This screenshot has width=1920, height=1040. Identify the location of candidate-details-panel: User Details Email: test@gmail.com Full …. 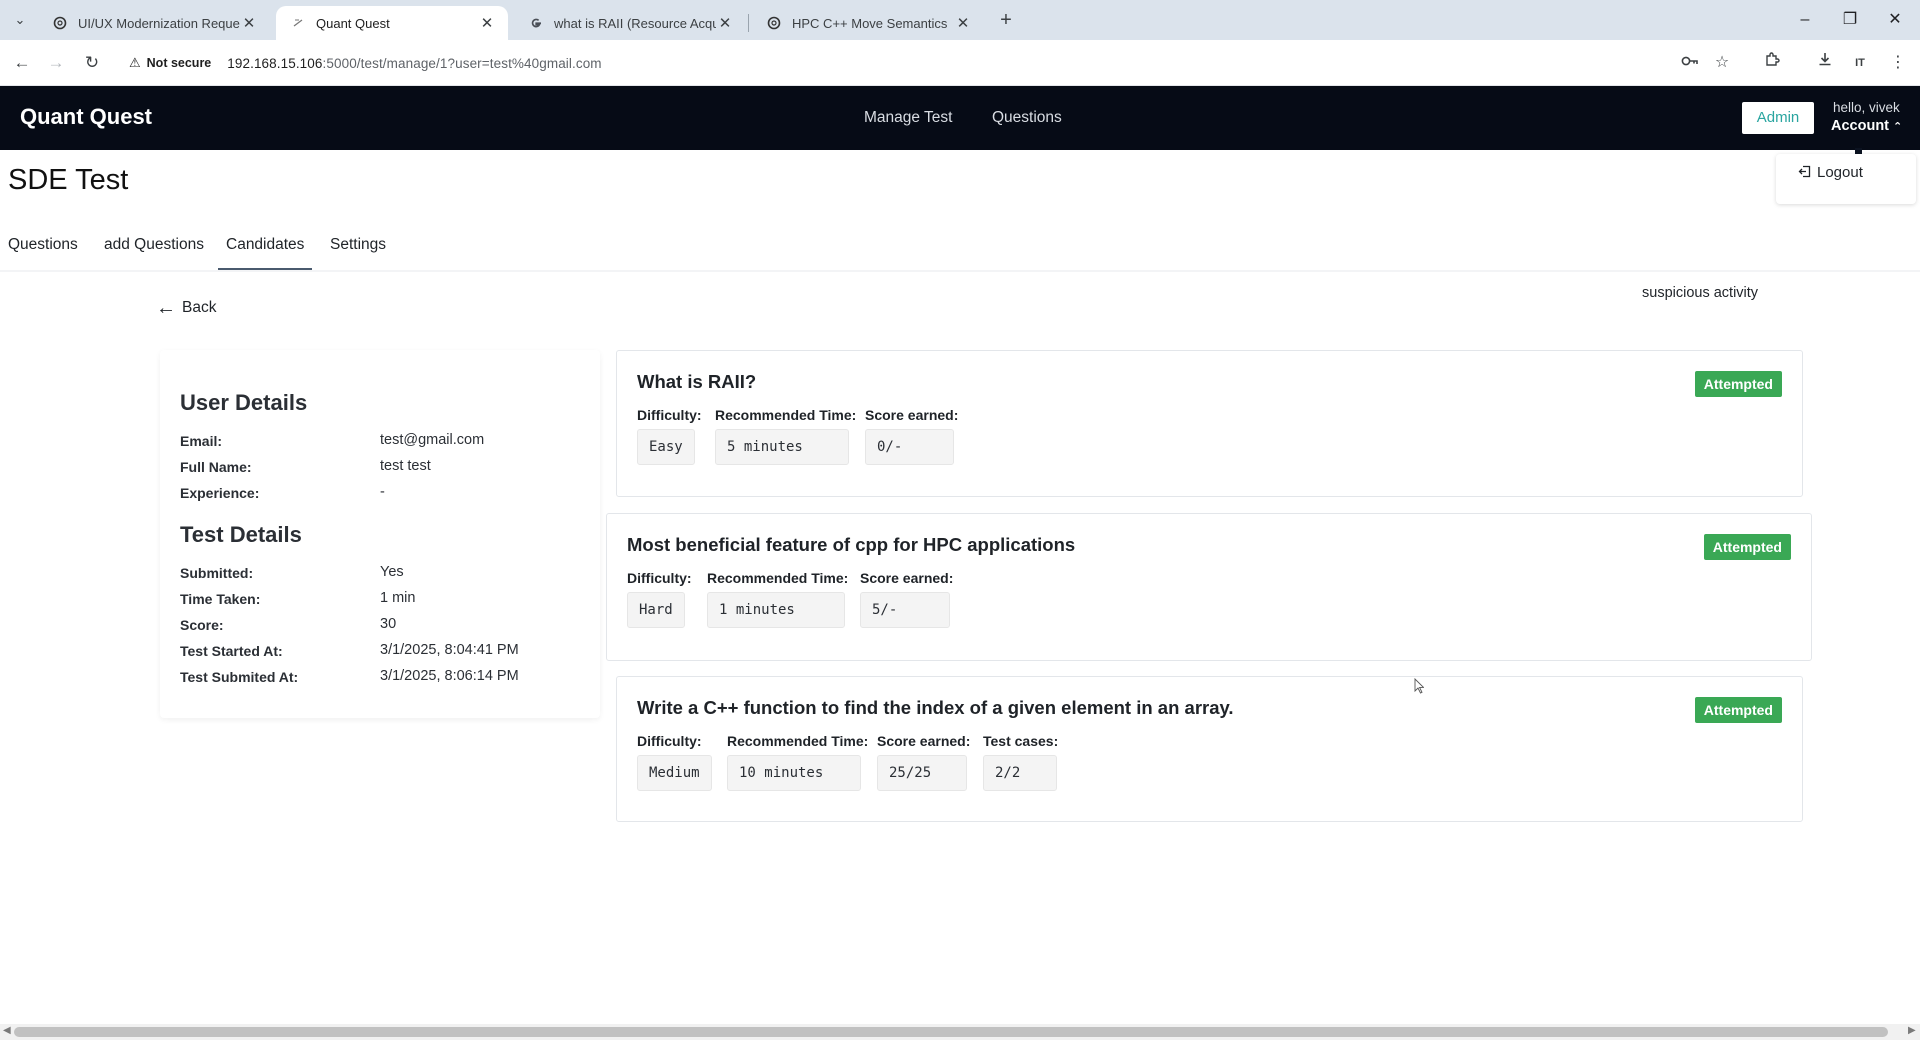
(380, 534).